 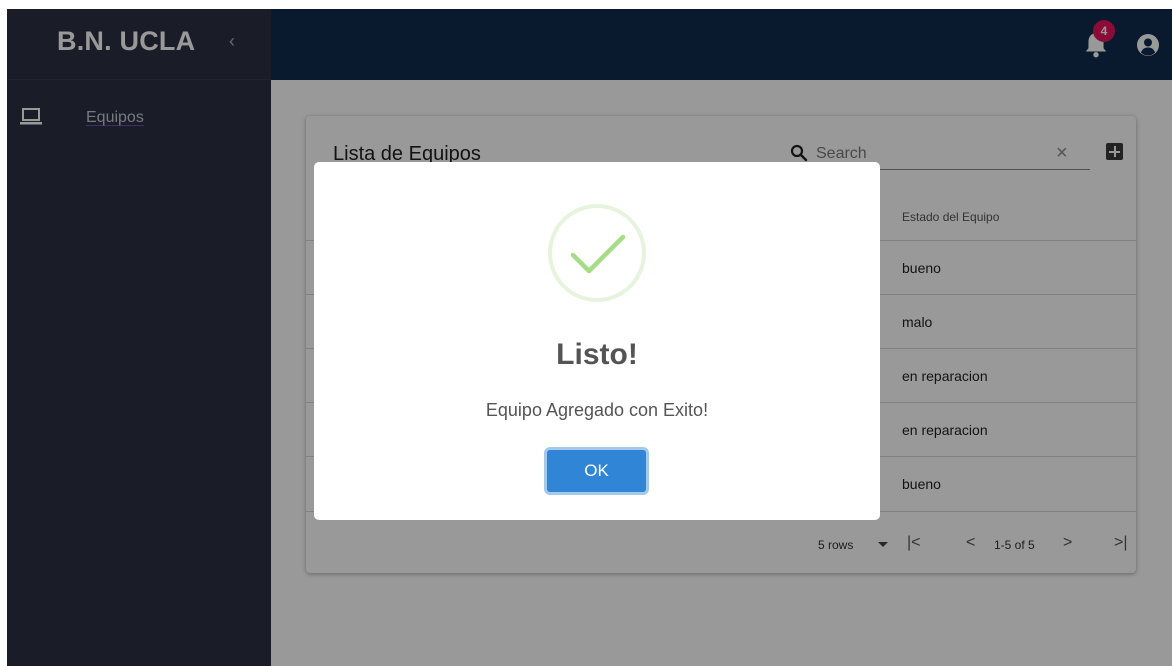 What do you see at coordinates (597, 354) in the screenshot?
I see `dialog-title: Listo!` at bounding box center [597, 354].